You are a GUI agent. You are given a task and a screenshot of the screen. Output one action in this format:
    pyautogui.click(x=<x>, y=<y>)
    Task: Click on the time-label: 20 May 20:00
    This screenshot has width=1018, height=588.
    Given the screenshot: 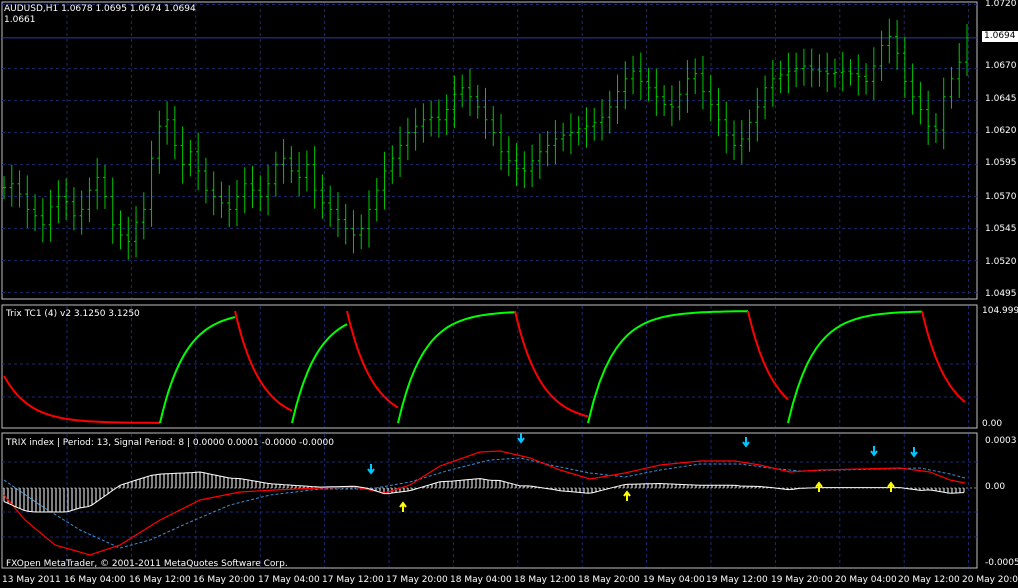 What is the action you would take?
    pyautogui.click(x=990, y=580)
    